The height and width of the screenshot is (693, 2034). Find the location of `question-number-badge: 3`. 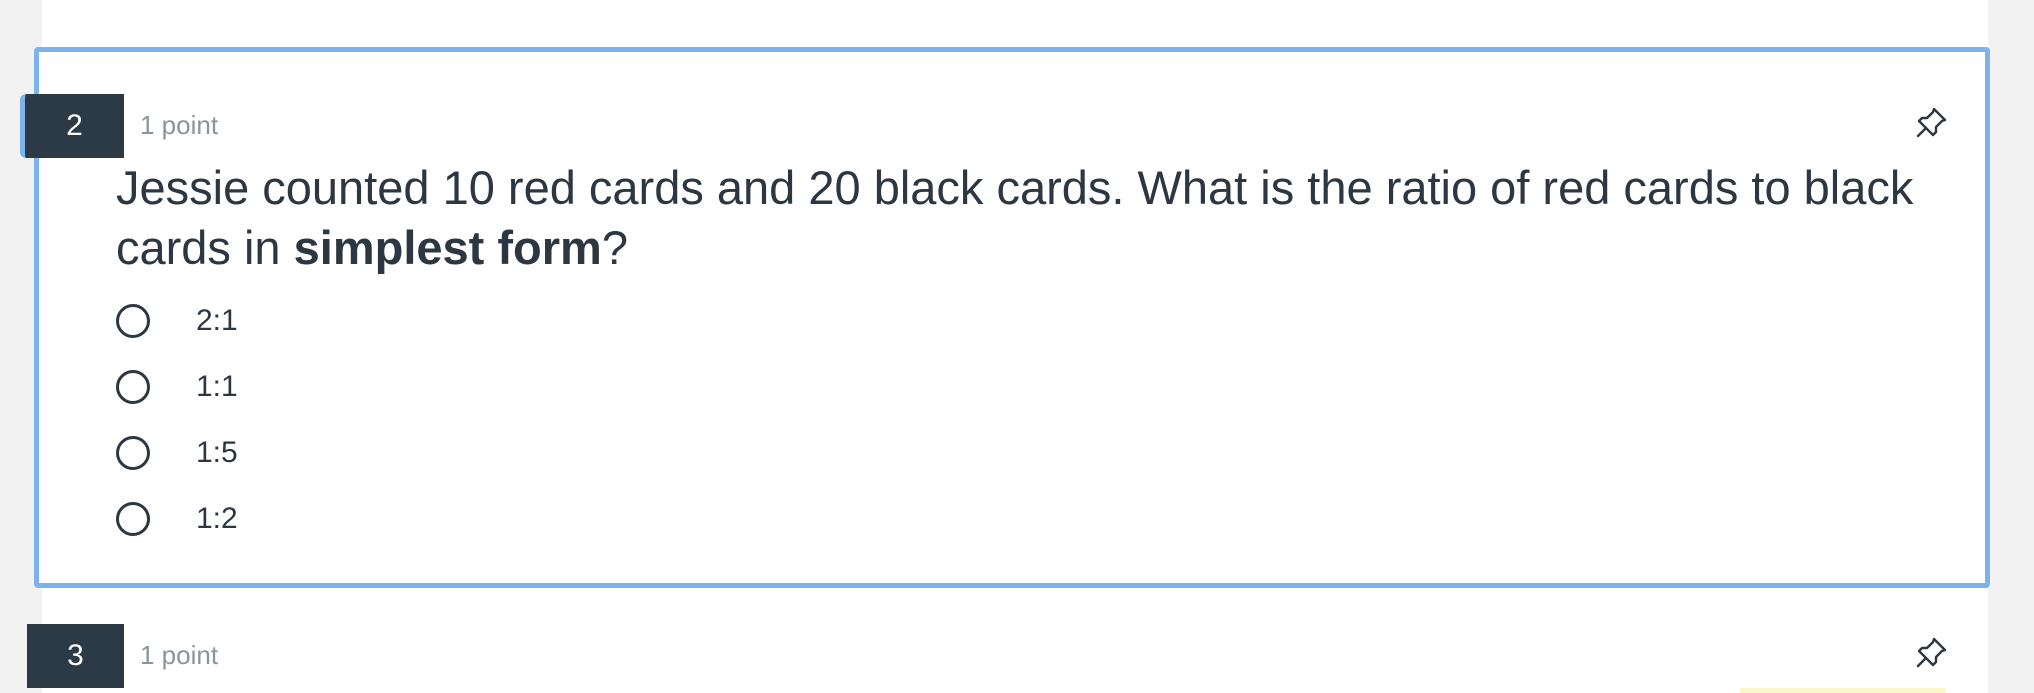

question-number-badge: 3 is located at coordinates (75, 656).